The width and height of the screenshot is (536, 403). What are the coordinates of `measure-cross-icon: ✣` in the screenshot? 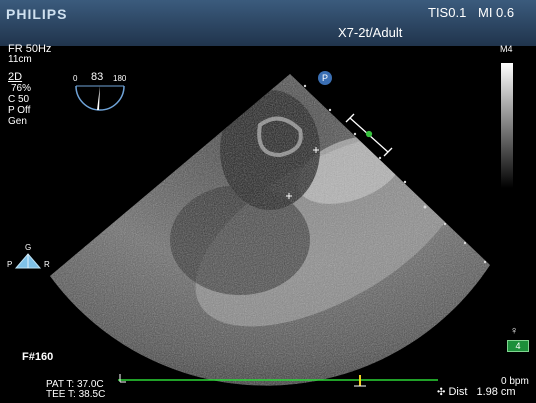 It's located at (441, 392).